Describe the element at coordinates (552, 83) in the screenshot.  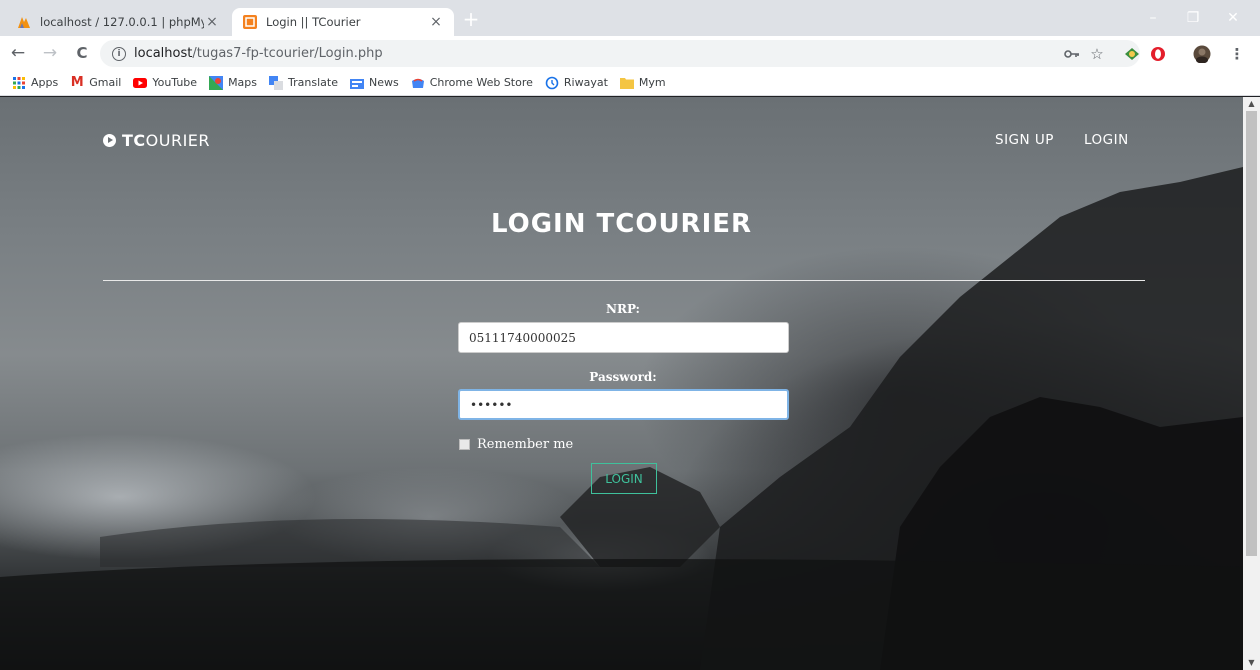
I see `history-icon` at that location.